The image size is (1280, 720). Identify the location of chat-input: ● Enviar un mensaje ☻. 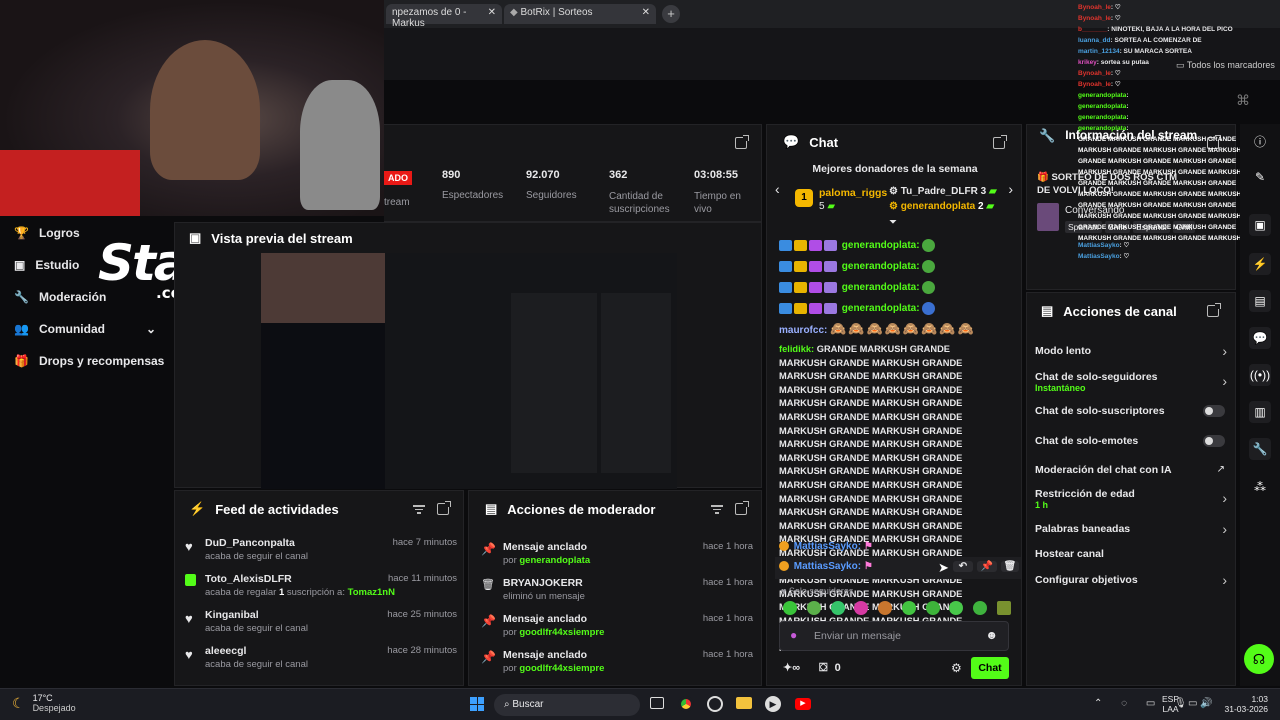
(894, 636).